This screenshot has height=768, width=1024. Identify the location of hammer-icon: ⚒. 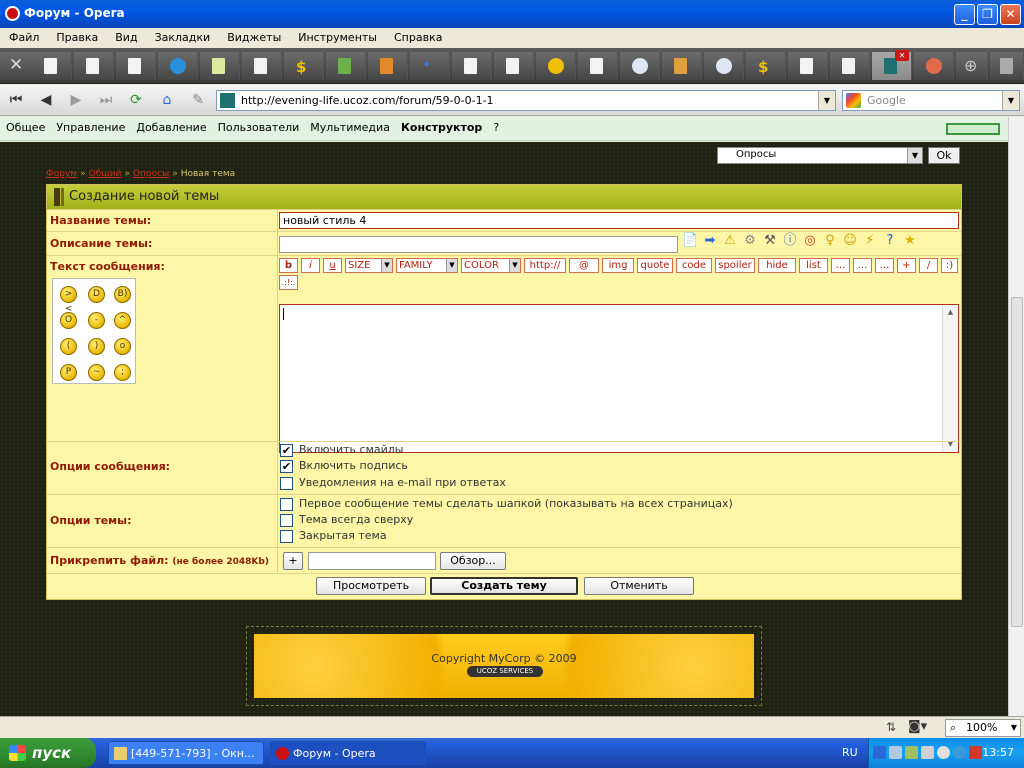
(770, 241).